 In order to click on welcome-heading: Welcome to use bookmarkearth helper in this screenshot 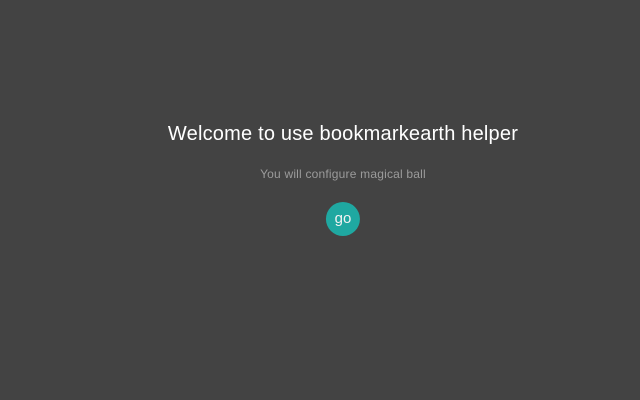, I will do `click(343, 134)`.